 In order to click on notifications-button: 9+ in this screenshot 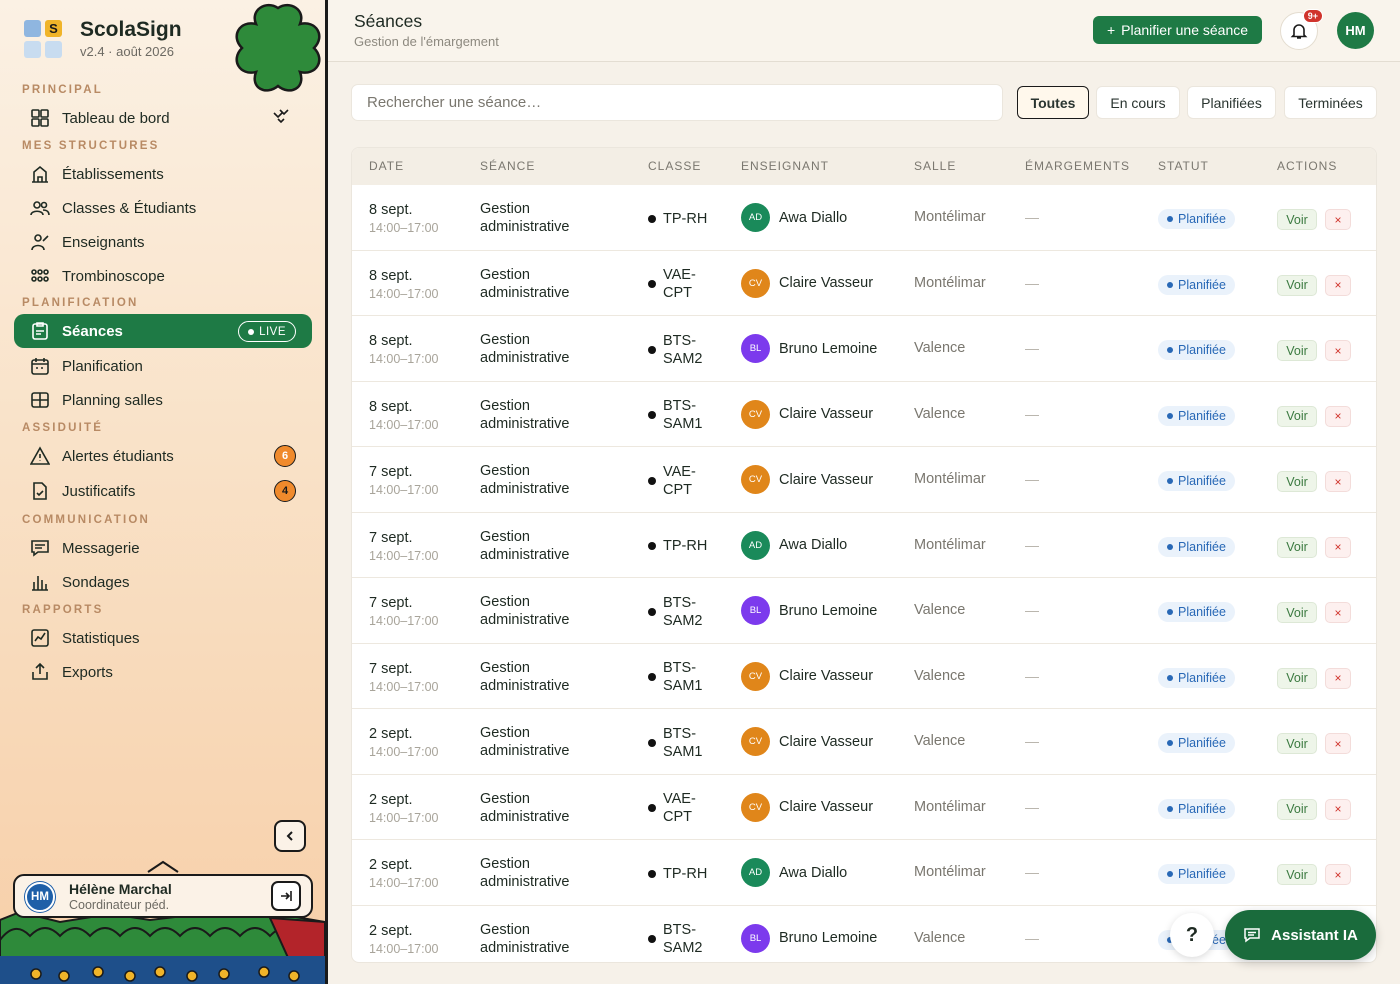, I will do `click(1301, 29)`.